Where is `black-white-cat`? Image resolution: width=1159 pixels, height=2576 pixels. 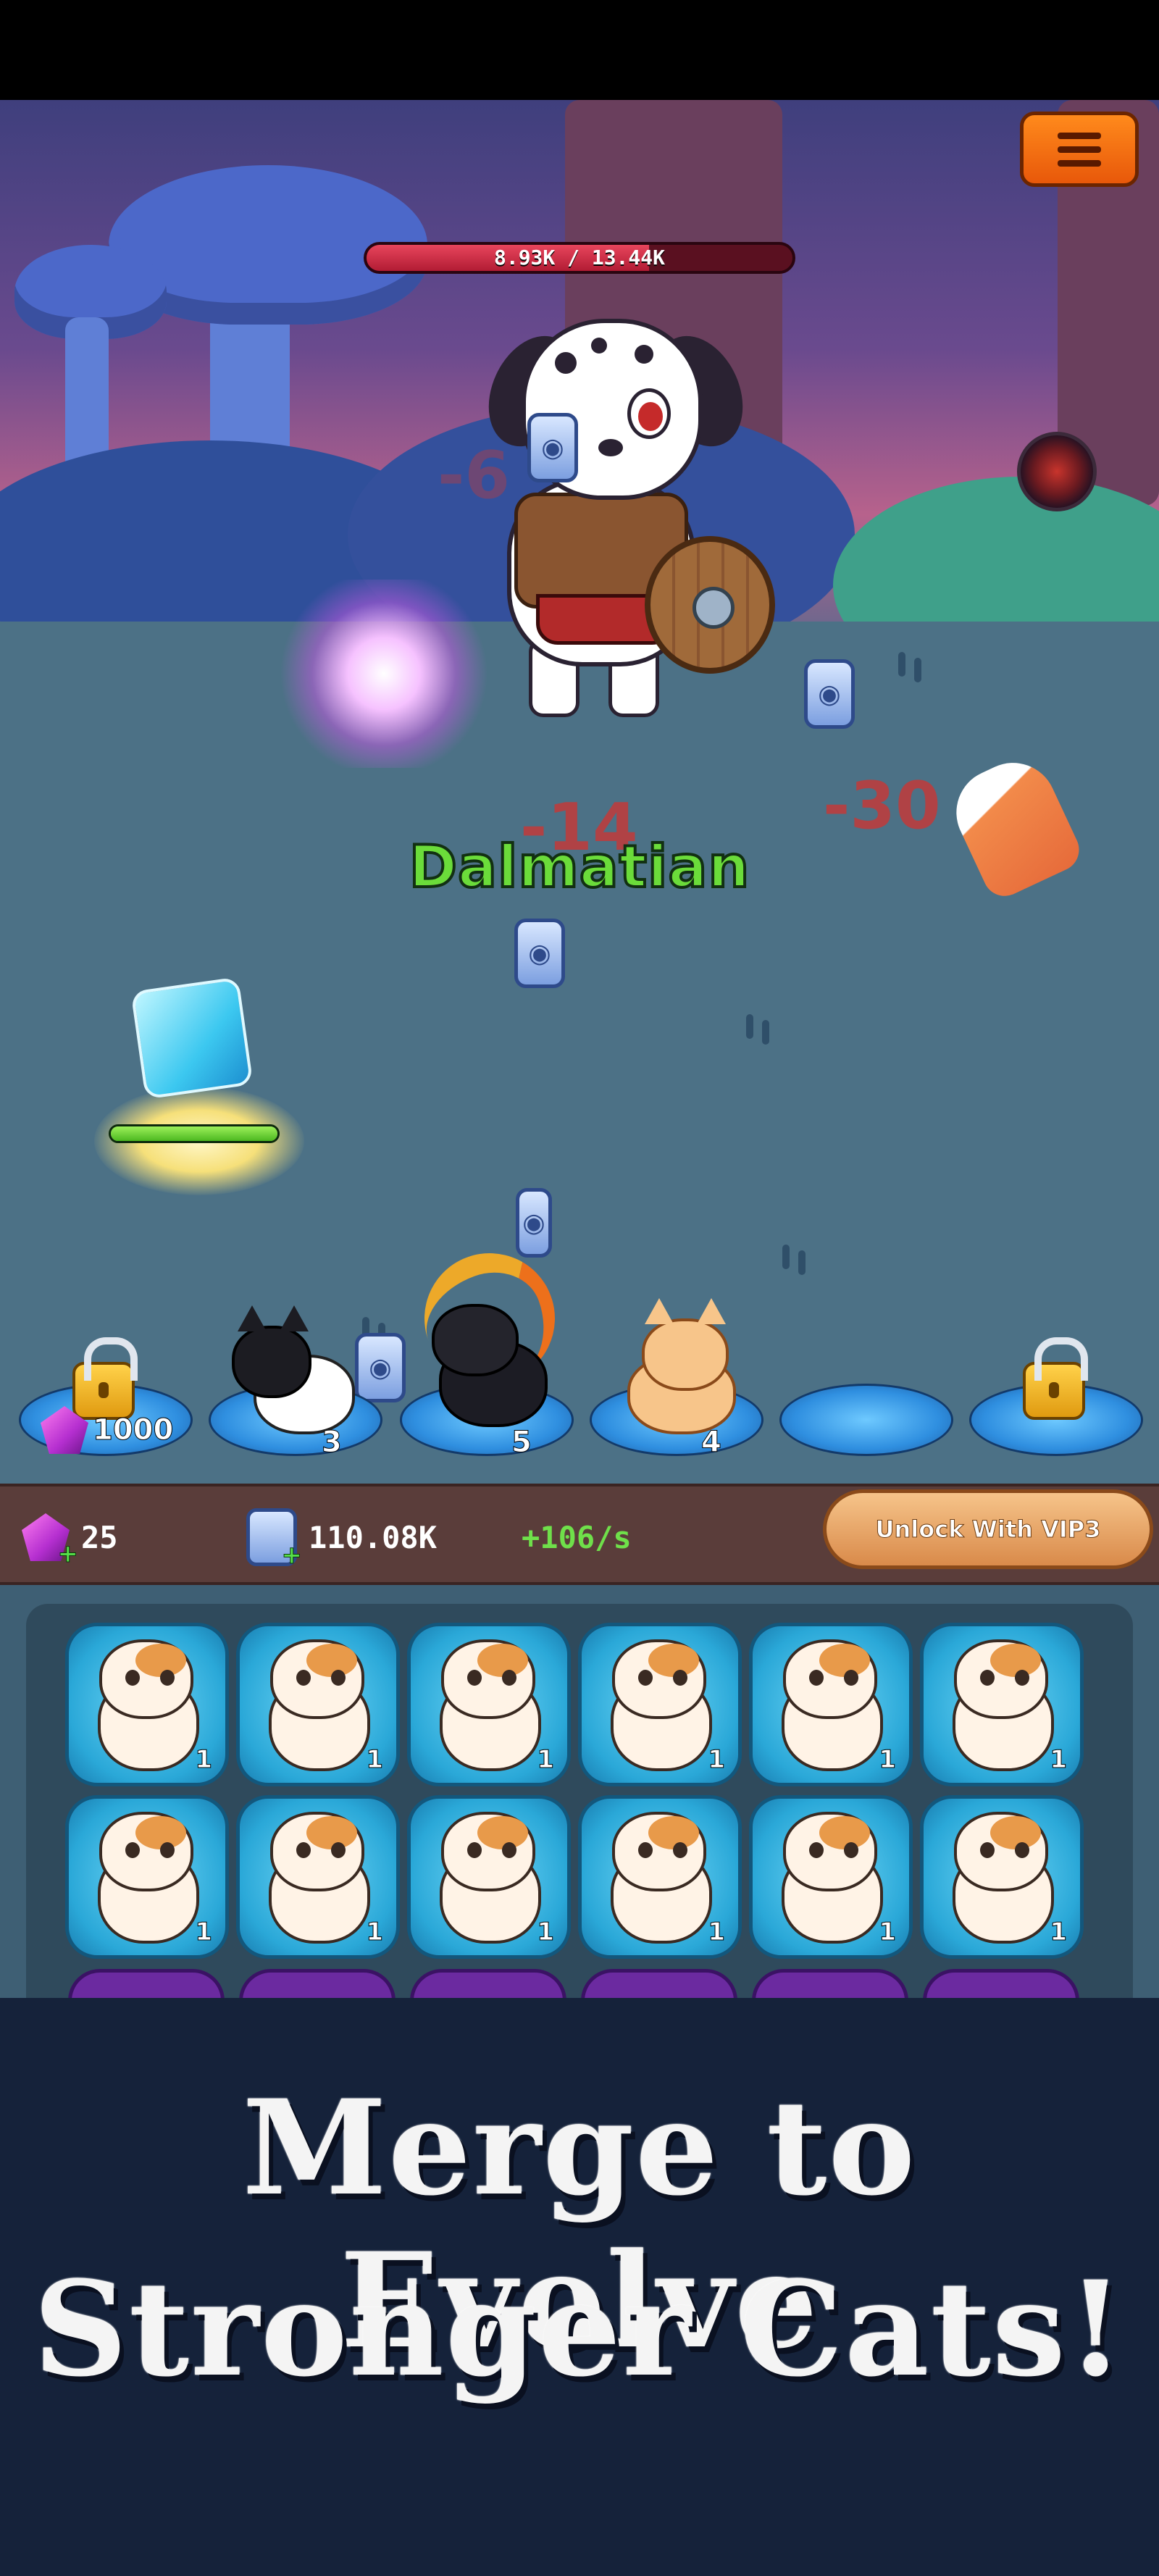 black-white-cat is located at coordinates (293, 1369).